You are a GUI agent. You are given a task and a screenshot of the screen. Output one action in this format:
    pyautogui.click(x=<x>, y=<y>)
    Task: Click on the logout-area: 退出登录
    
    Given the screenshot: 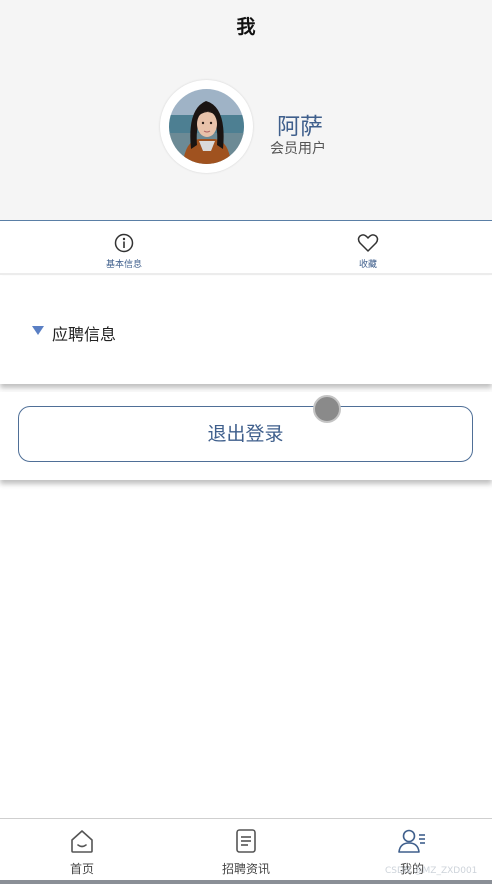 What is the action you would take?
    pyautogui.click(x=246, y=436)
    